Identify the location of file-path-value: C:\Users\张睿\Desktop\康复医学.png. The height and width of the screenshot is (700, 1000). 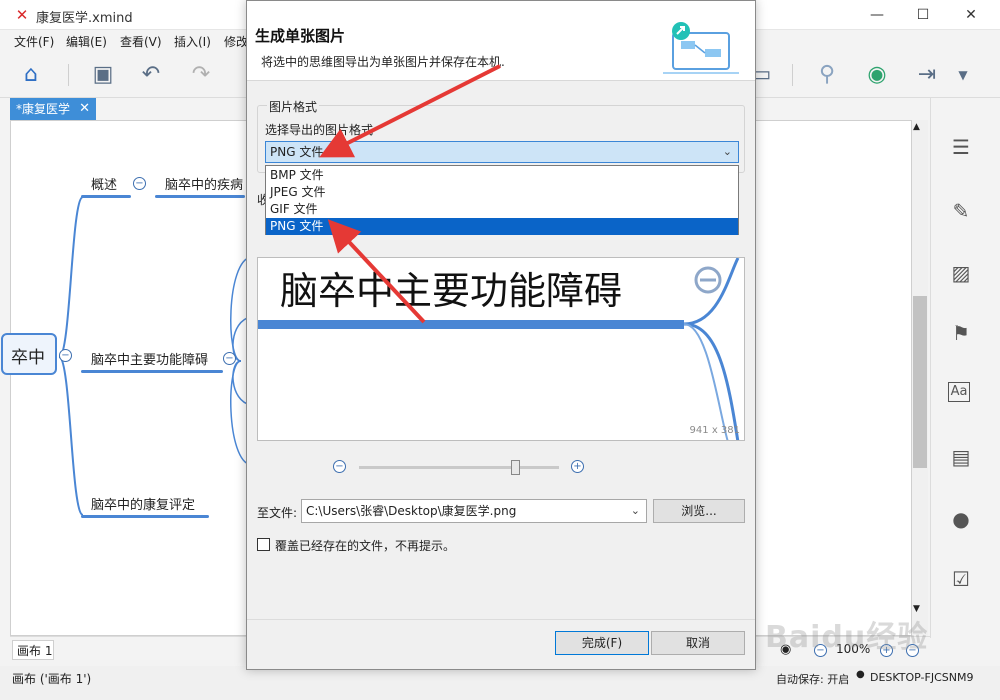
(411, 511).